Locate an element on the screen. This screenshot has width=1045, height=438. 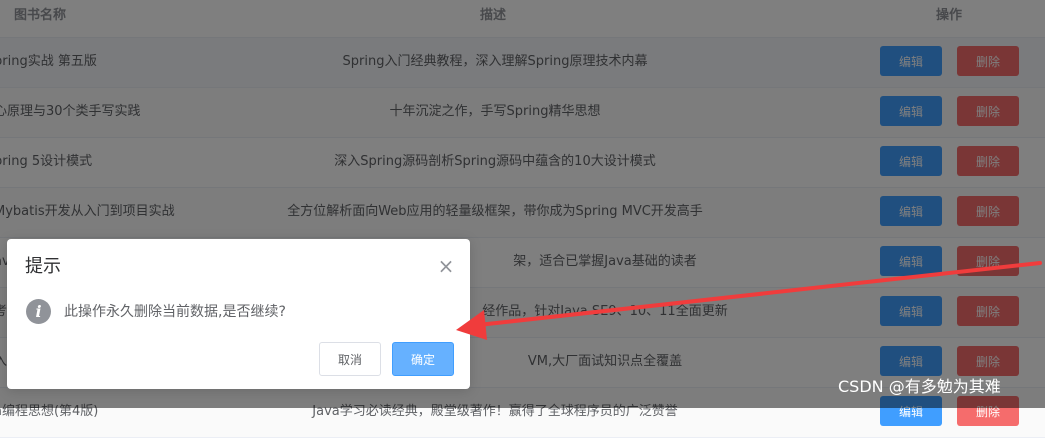
info-icon: i is located at coordinates (38, 311).